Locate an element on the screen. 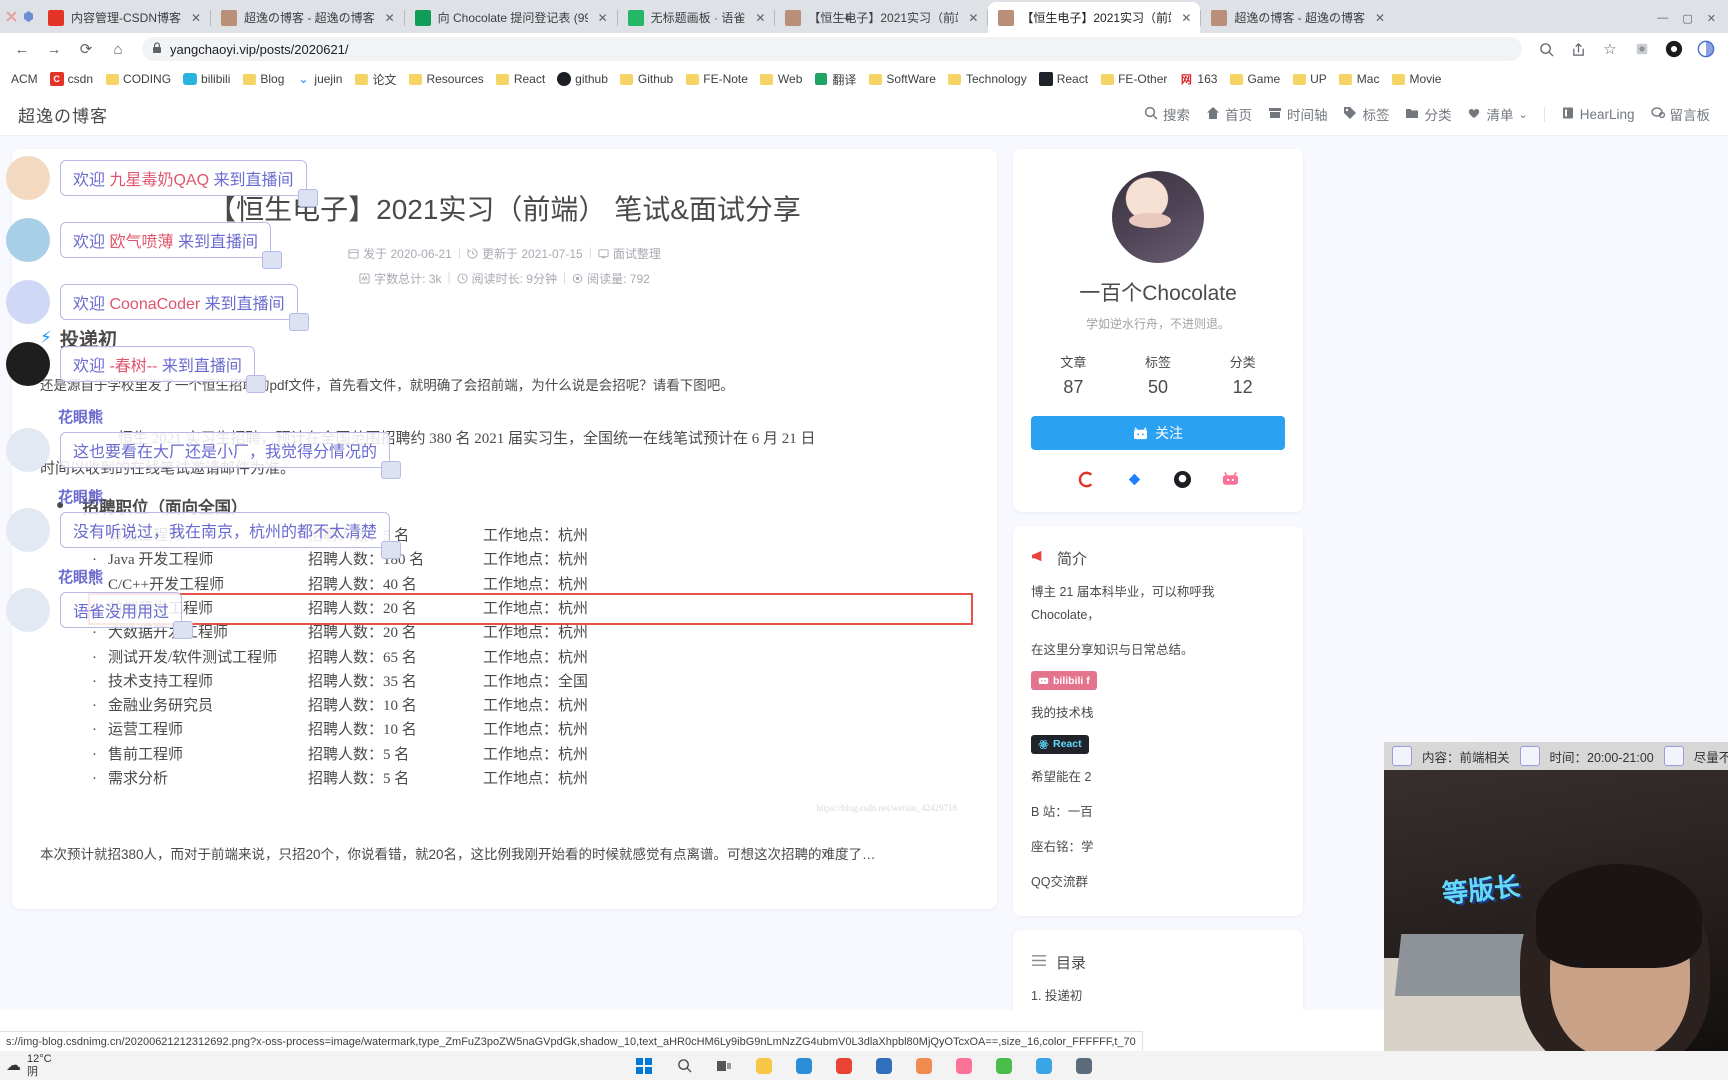 This screenshot has width=1728, height=1080. maximize-icon: ▢ is located at coordinates (1687, 18).